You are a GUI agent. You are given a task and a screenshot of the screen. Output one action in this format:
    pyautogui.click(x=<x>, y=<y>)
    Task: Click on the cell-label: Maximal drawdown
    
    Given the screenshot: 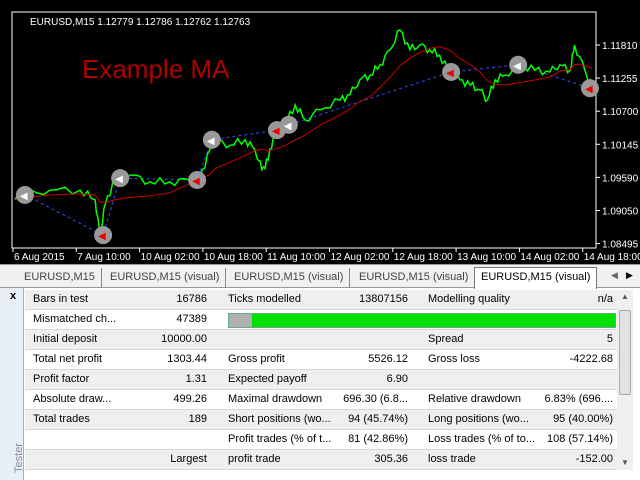 What is the action you would take?
    pyautogui.click(x=275, y=399)
    